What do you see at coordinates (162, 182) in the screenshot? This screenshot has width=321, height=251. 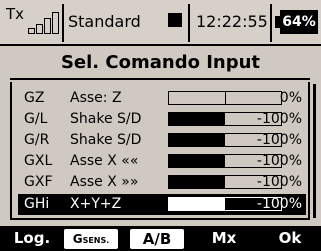 I see `list-item: GXF Asse X »» -100%` at bounding box center [162, 182].